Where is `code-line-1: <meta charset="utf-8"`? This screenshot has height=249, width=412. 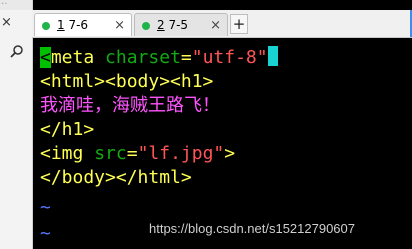
code-line-1: <meta charset="utf-8" is located at coordinates (159, 58).